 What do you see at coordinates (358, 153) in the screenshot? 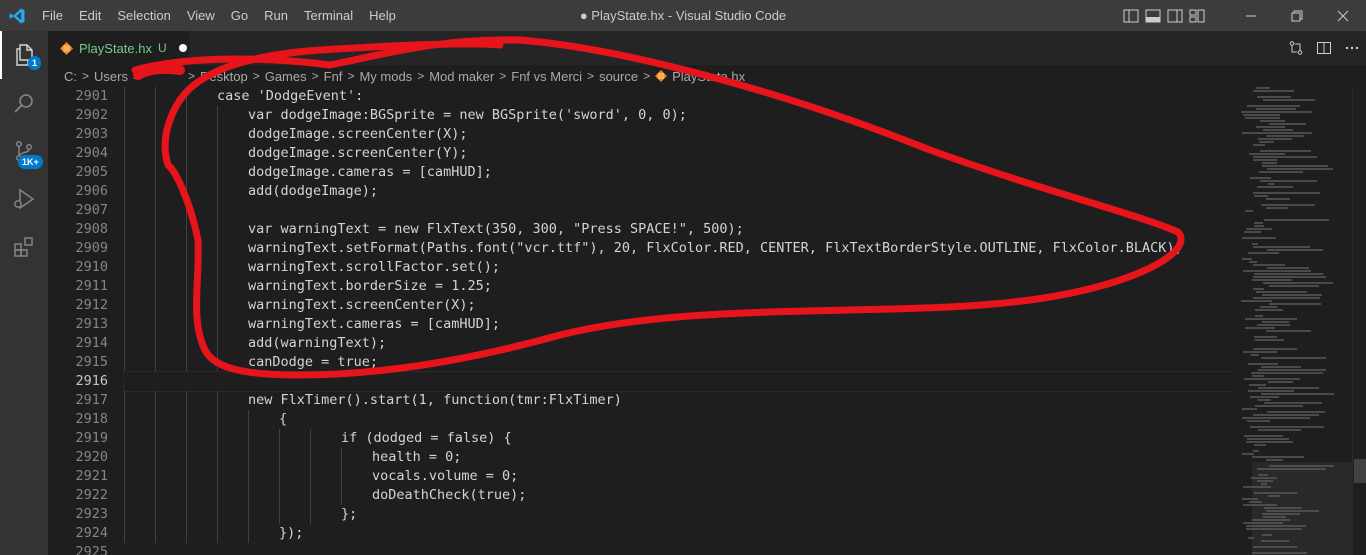
I see `code-text: dodgeImage.screenCenter(Y);` at bounding box center [358, 153].